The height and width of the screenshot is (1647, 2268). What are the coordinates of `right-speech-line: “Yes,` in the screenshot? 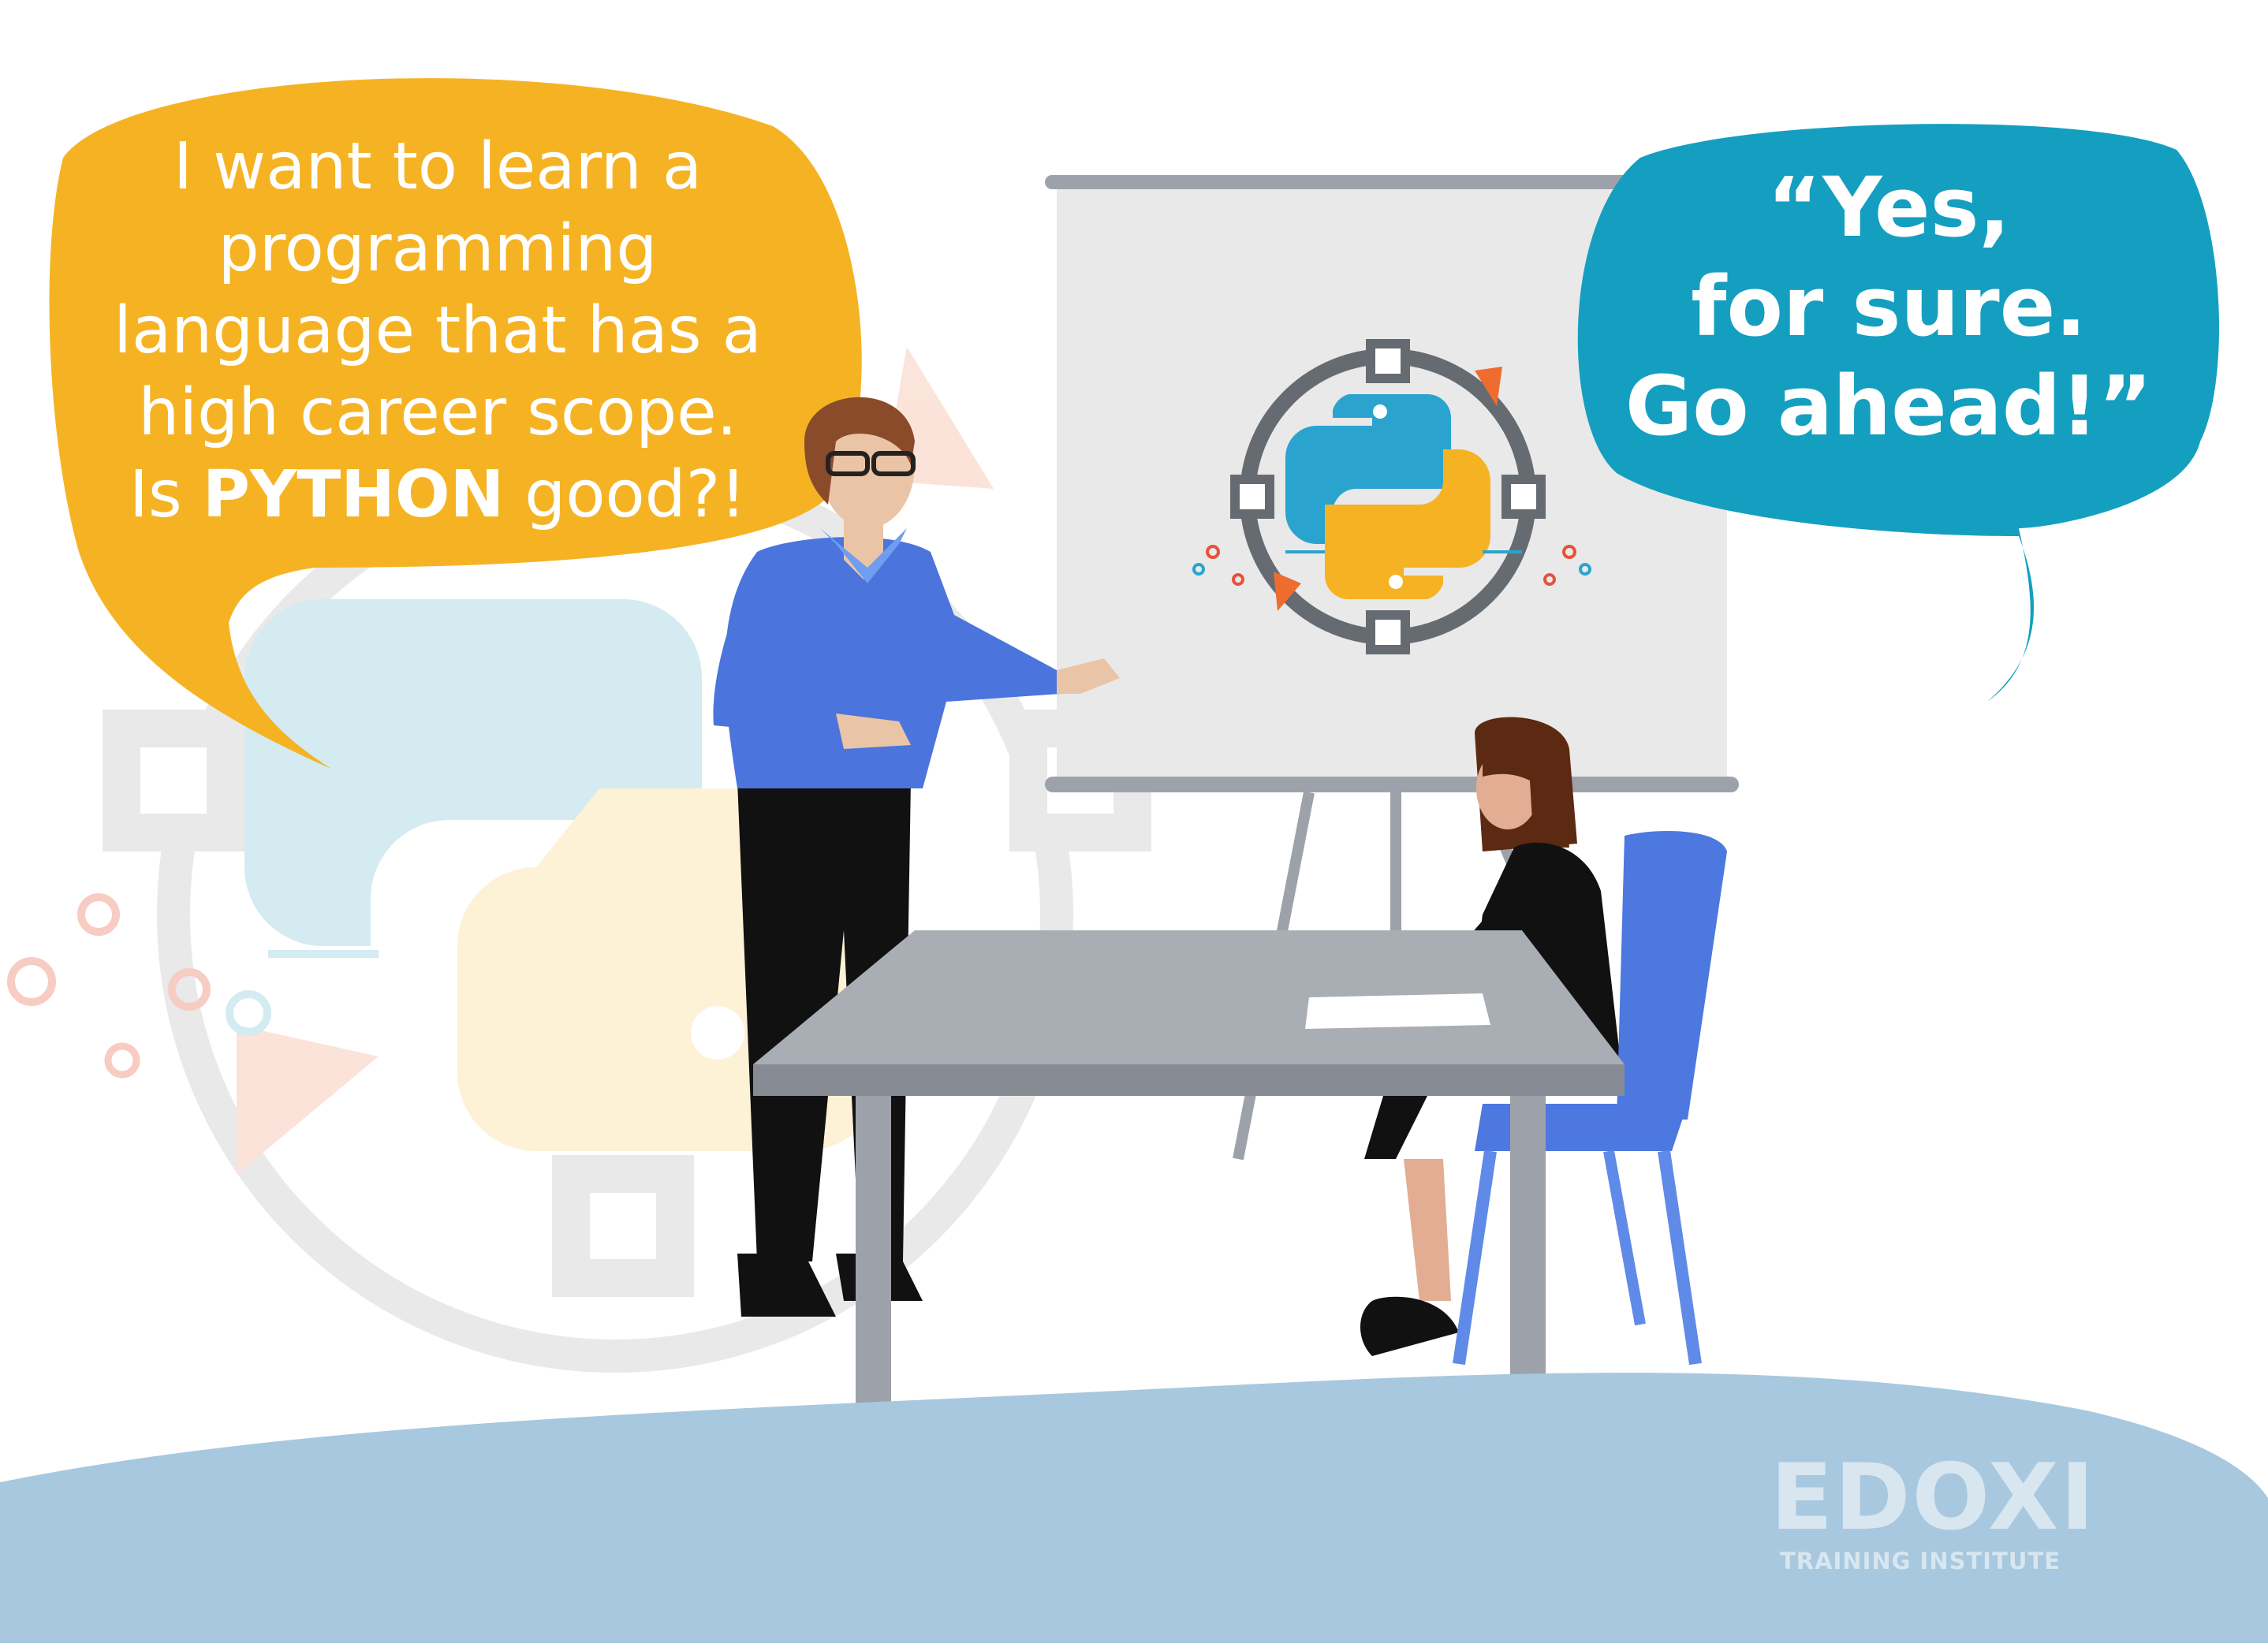 It's located at (1888, 207).